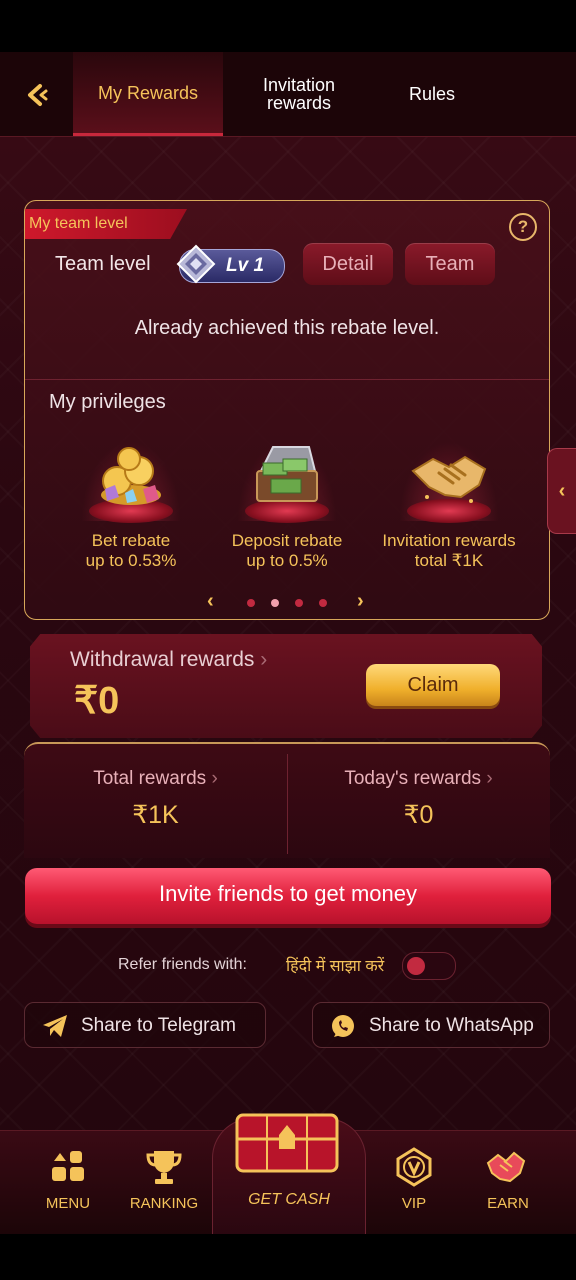  Describe the element at coordinates (414, 1167) in the screenshot. I see `vip-badge-icon` at that location.